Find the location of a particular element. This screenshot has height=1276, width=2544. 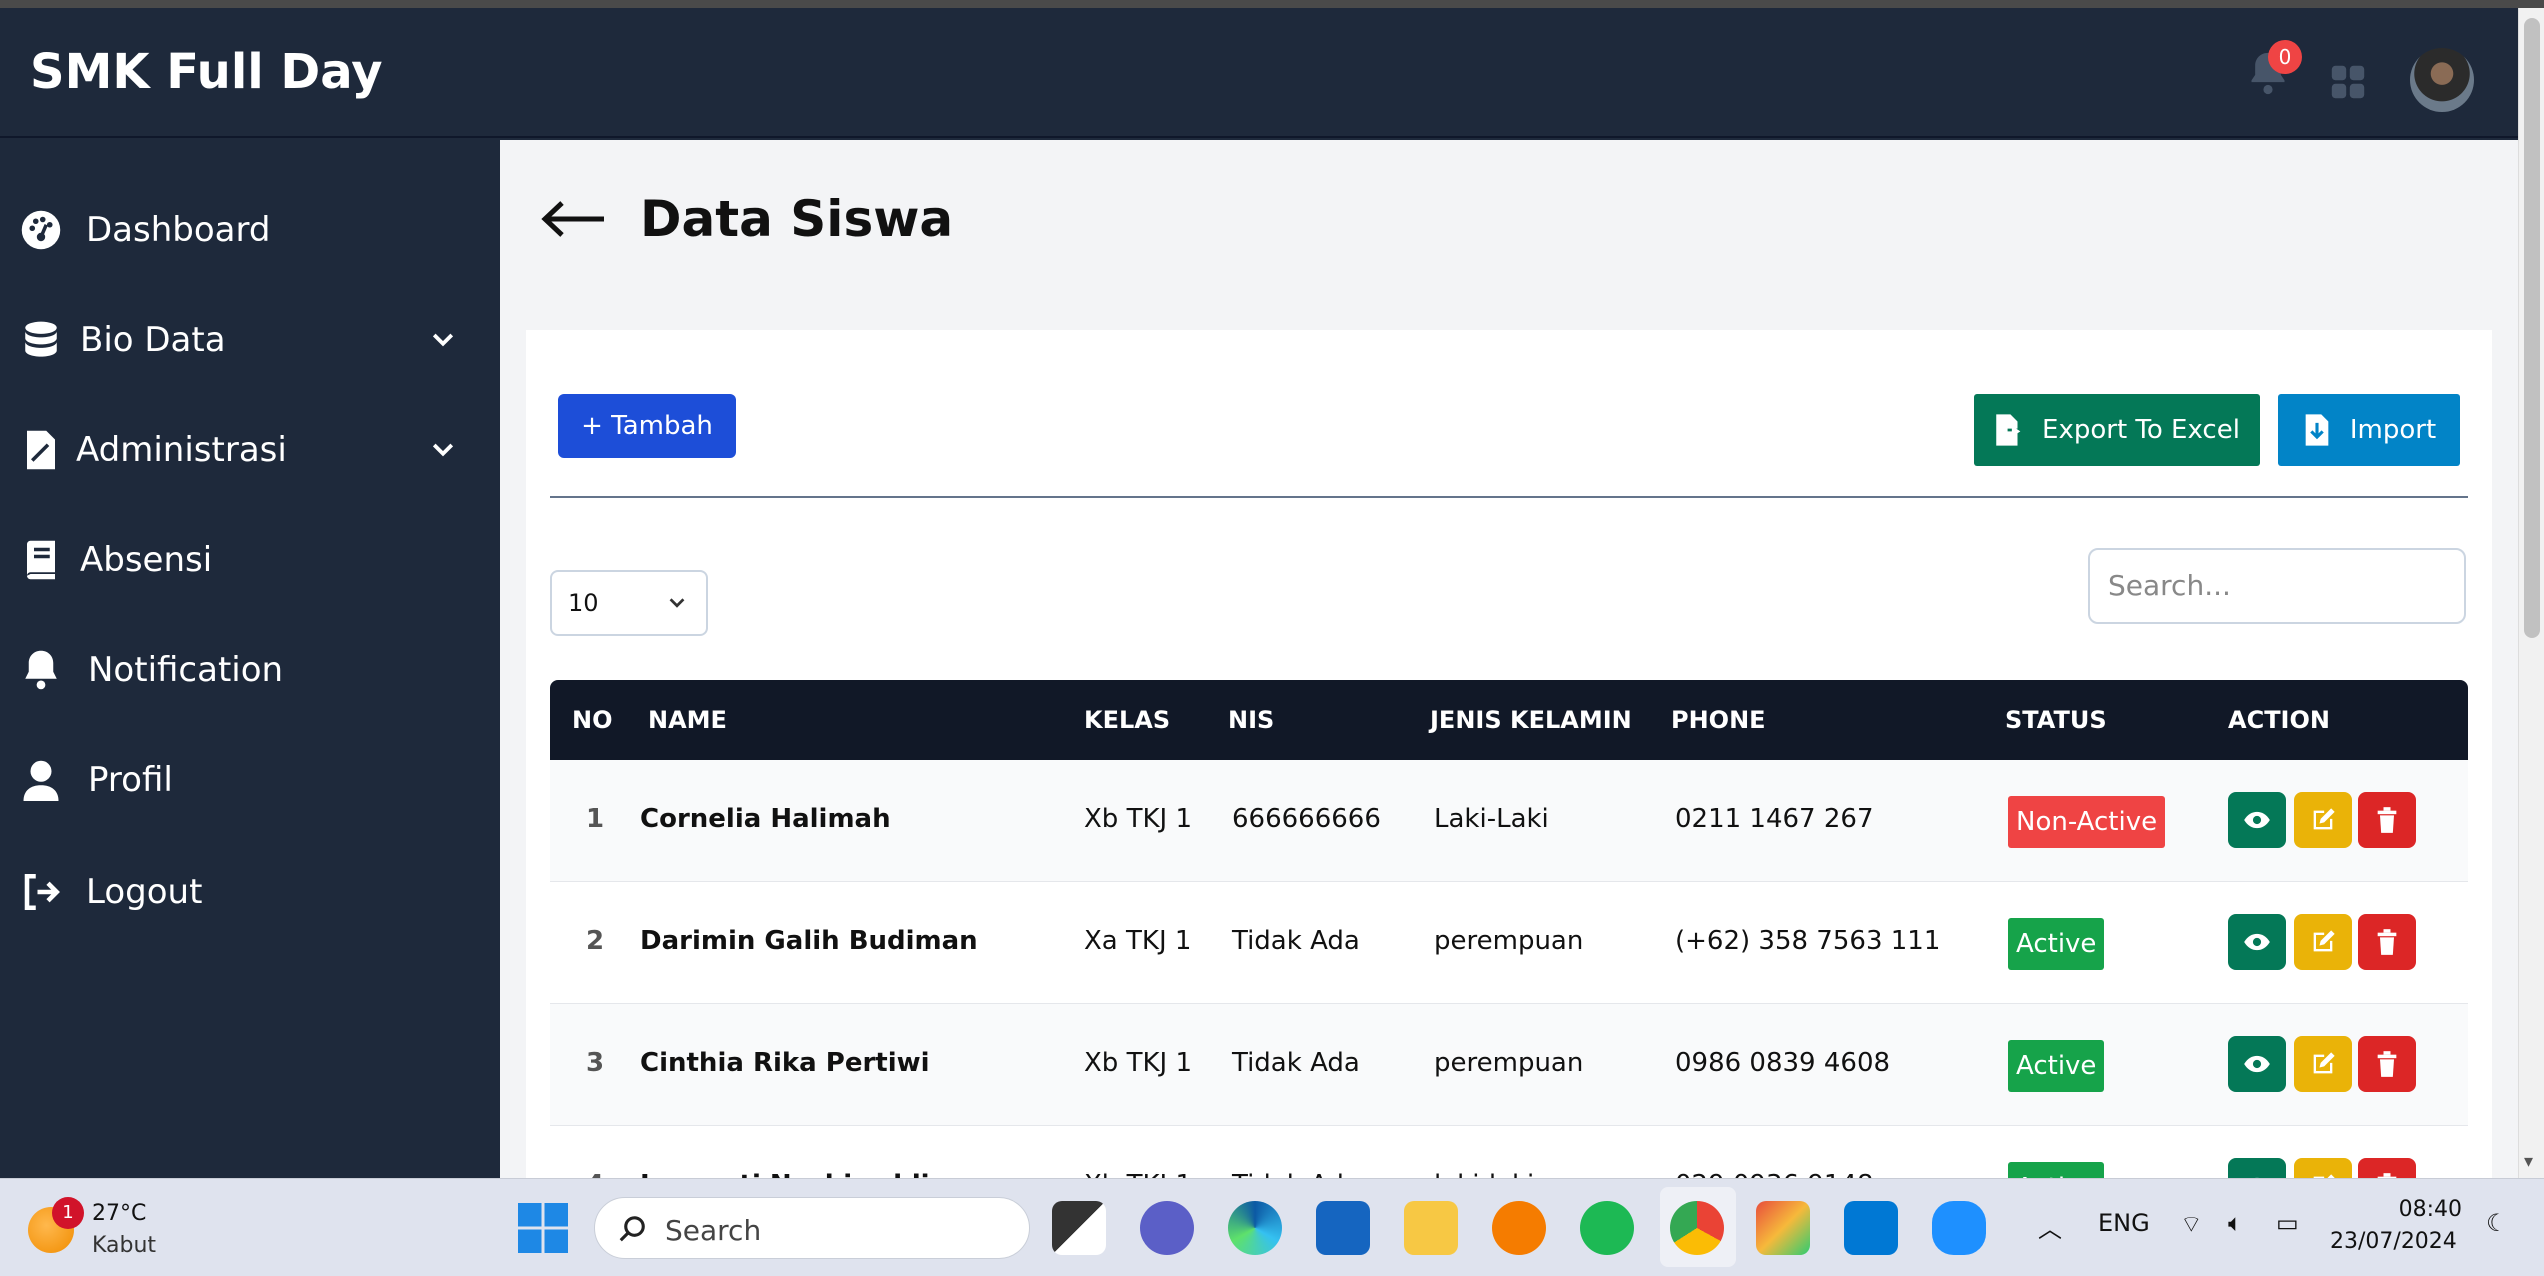

sidebar-item-label: Profil is located at coordinates (130, 780).